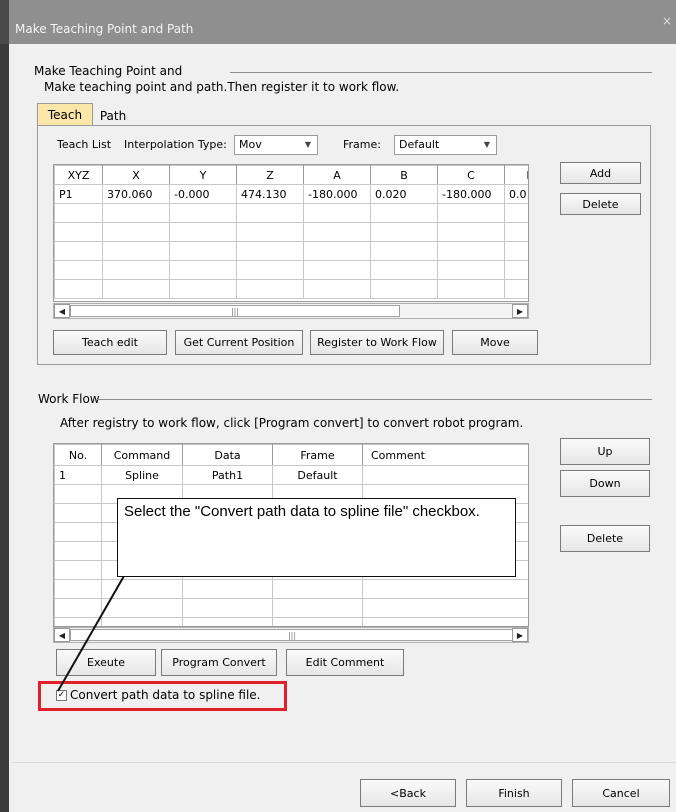 This screenshot has width=676, height=812. Describe the element at coordinates (344, 762) in the screenshot. I see `footer-divider` at that location.